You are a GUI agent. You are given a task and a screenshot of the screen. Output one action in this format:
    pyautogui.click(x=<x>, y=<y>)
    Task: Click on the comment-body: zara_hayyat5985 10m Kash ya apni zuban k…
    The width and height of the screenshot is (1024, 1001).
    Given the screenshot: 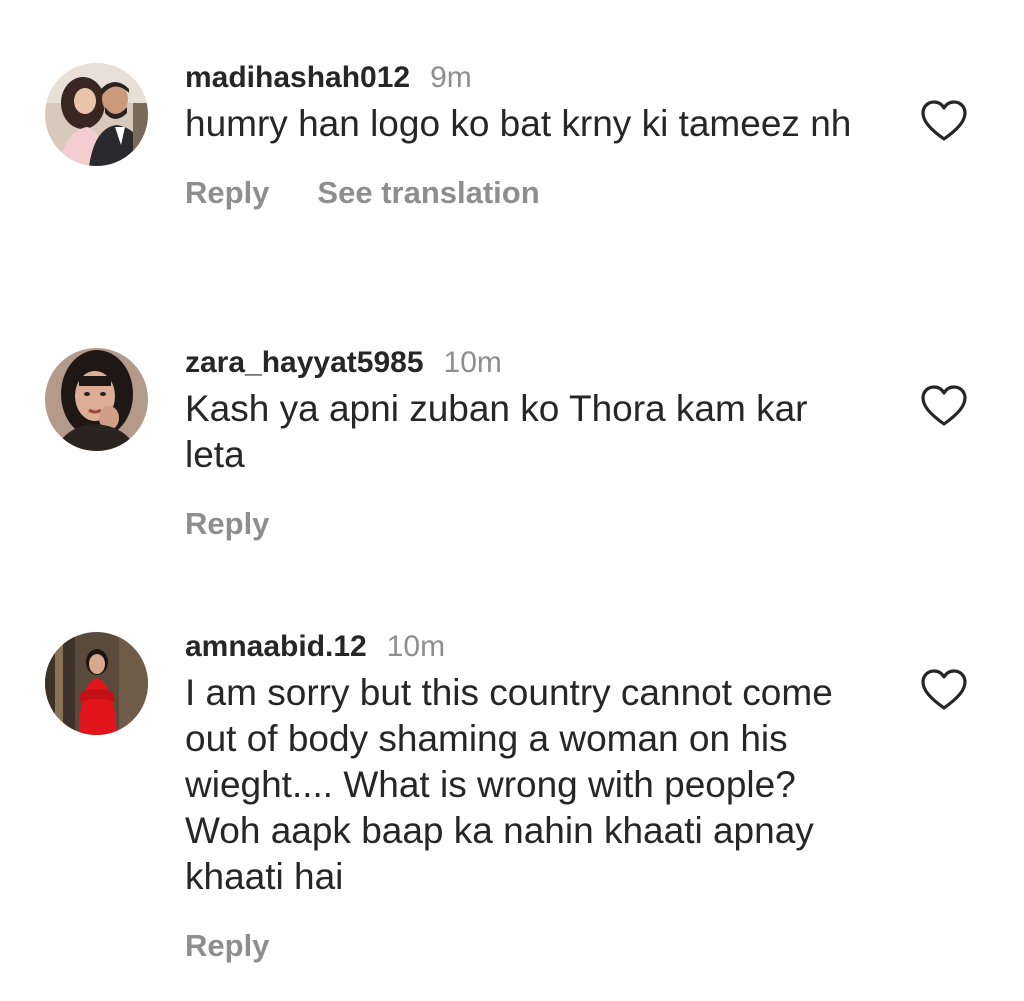 What is the action you would take?
    pyautogui.click(x=530, y=443)
    